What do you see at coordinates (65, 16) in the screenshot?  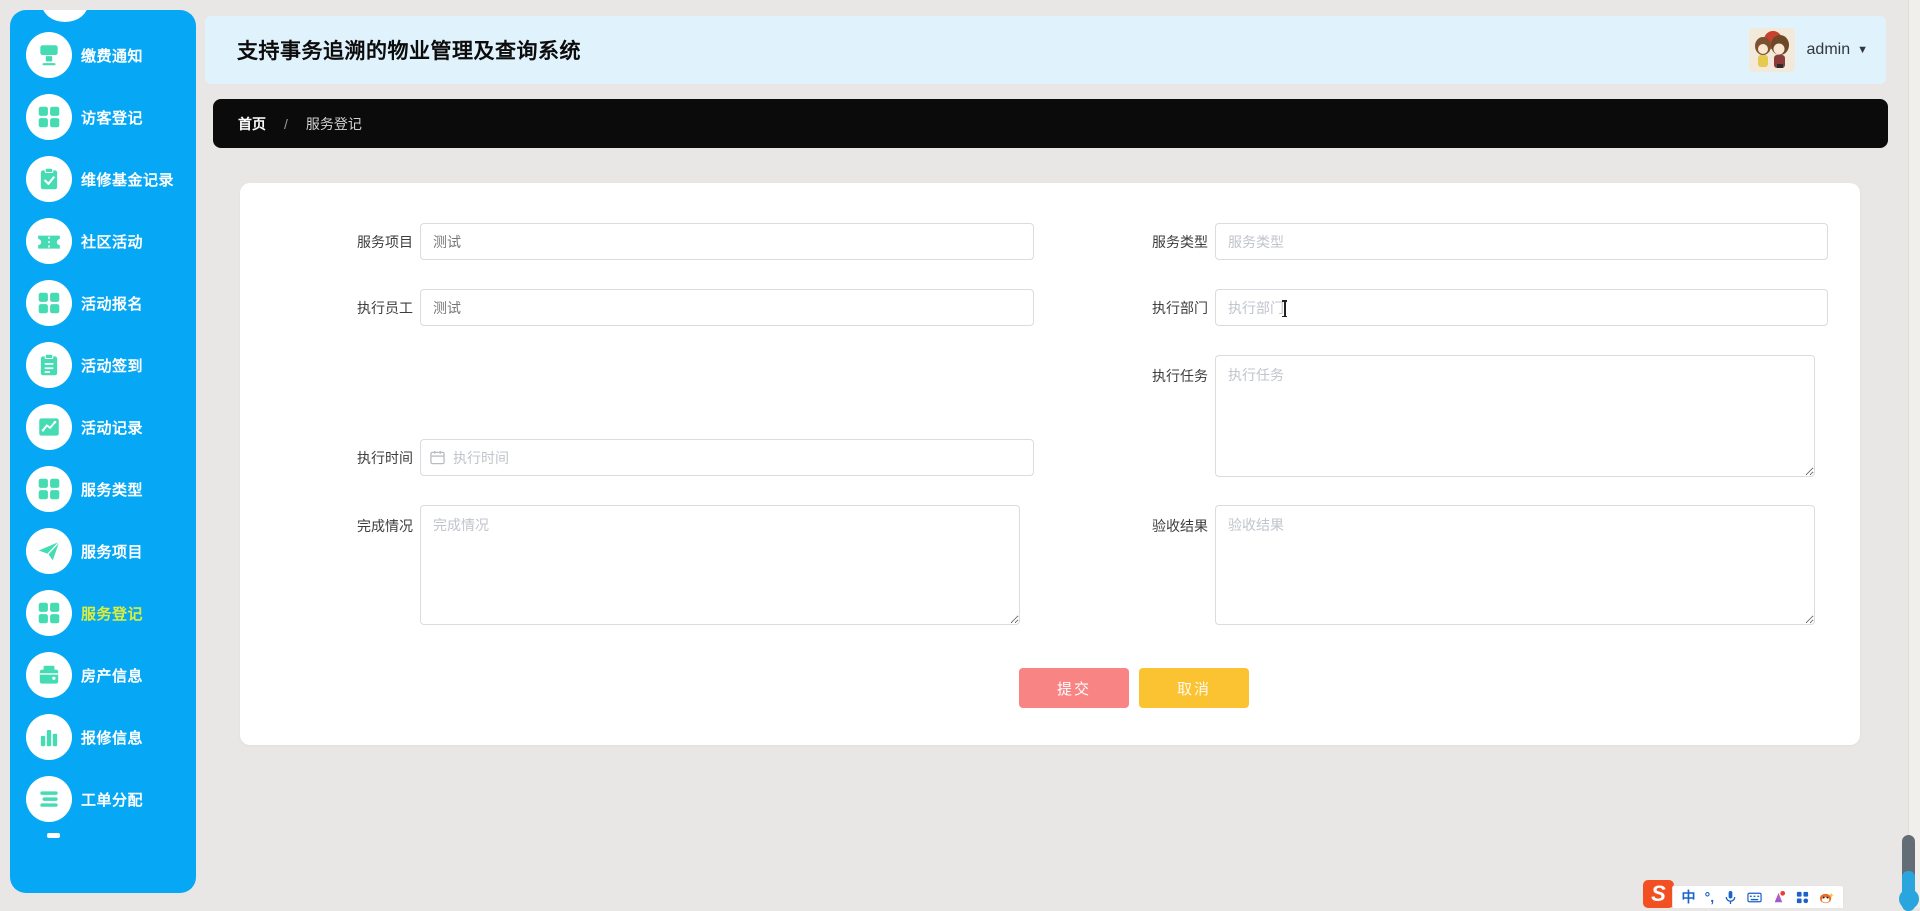 I see `scrolled-item-icon-fragment` at bounding box center [65, 16].